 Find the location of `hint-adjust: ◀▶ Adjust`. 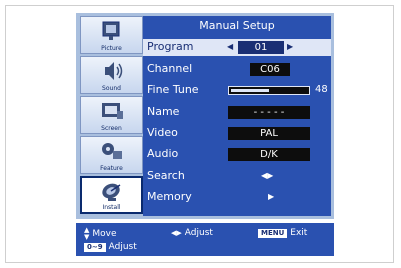

hint-adjust: ◀▶ Adjust is located at coordinates (192, 233).